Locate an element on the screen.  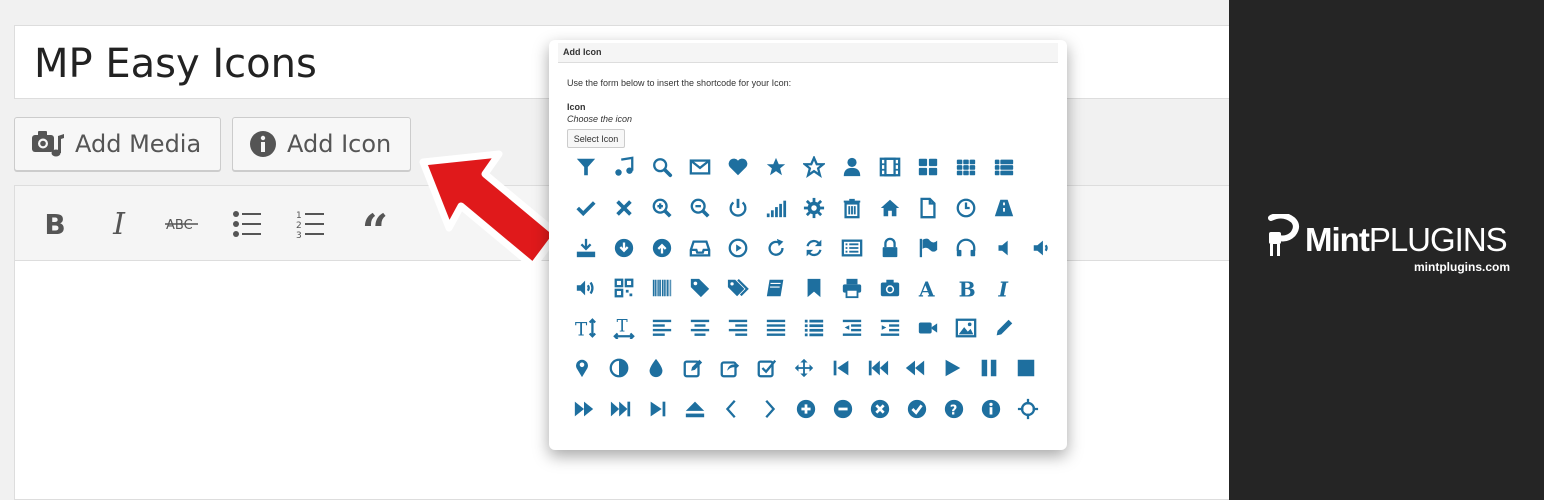
step-backward-icon is located at coordinates (841, 368).